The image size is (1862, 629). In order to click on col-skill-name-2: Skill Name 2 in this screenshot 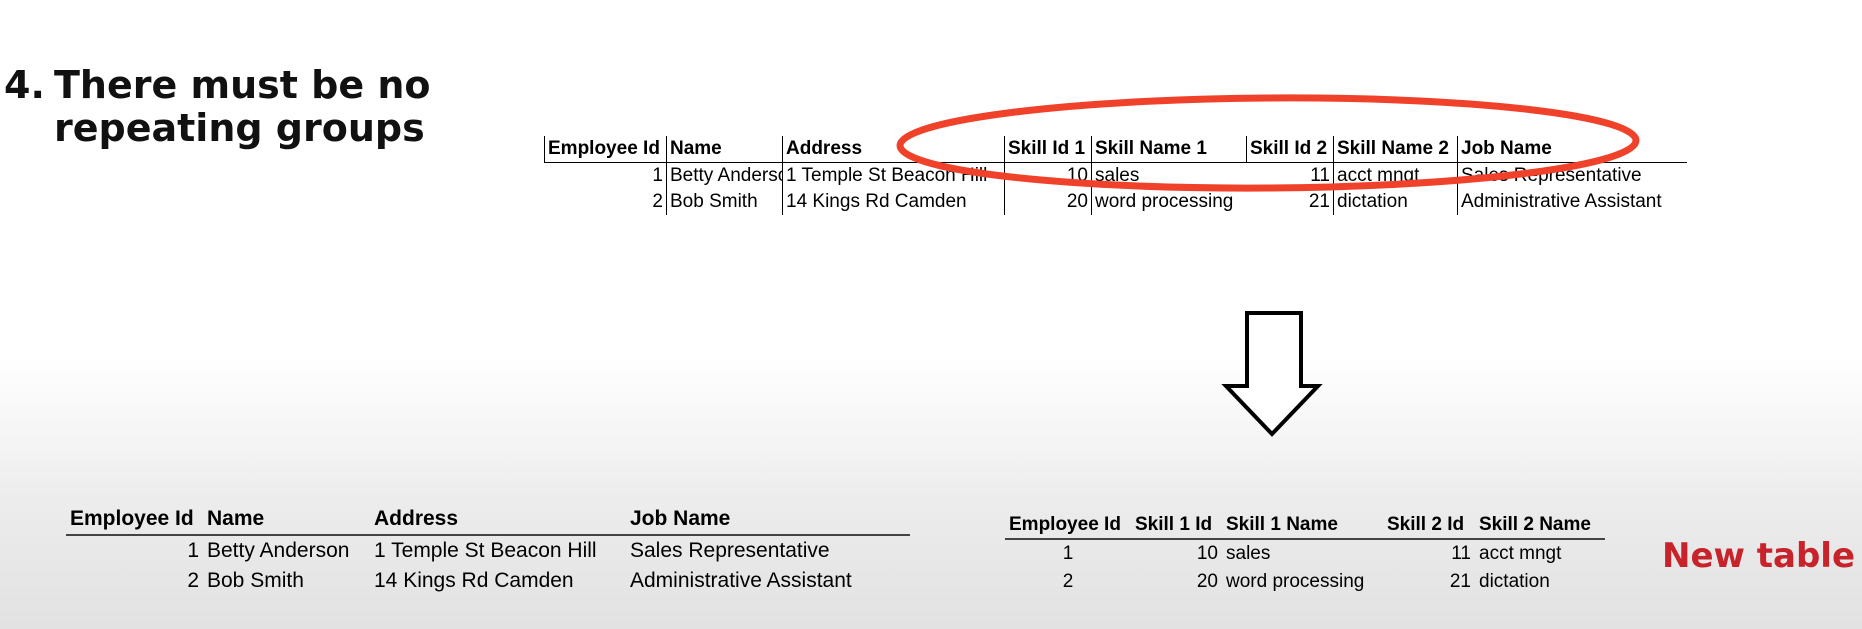, I will do `click(1395, 149)`.